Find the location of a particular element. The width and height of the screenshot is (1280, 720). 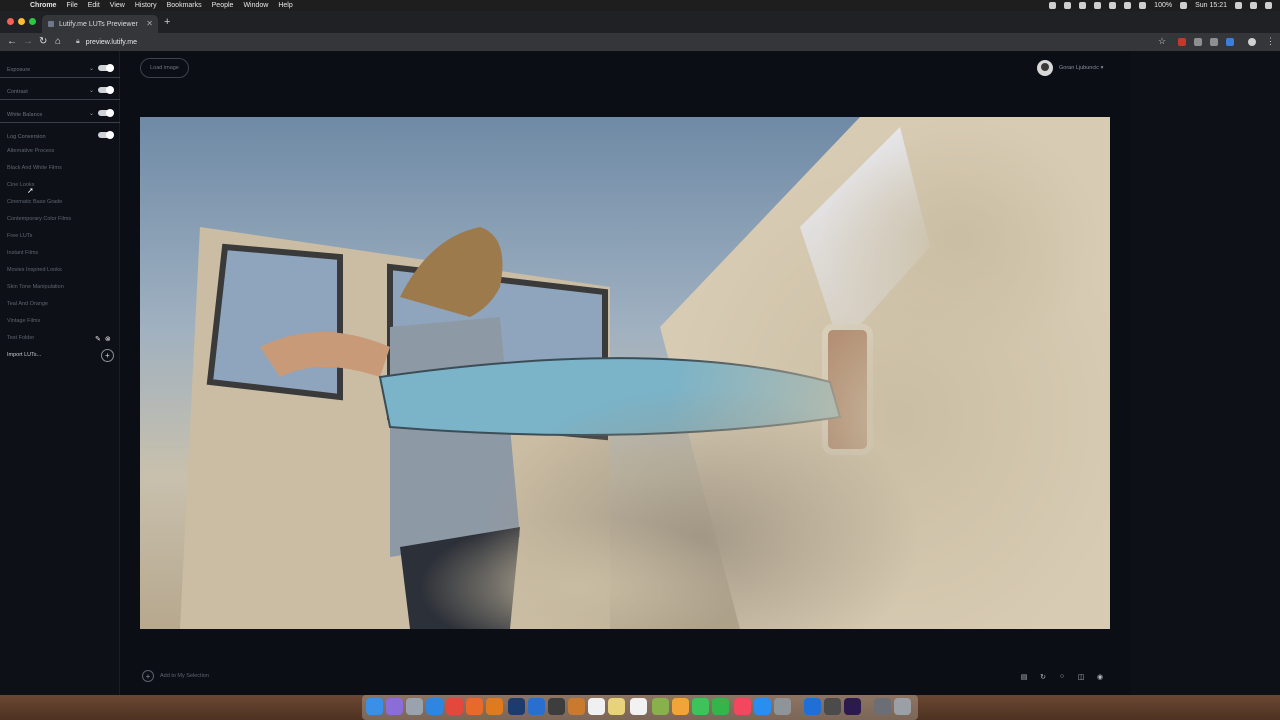

system-preferences-icon is located at coordinates (782, 706).